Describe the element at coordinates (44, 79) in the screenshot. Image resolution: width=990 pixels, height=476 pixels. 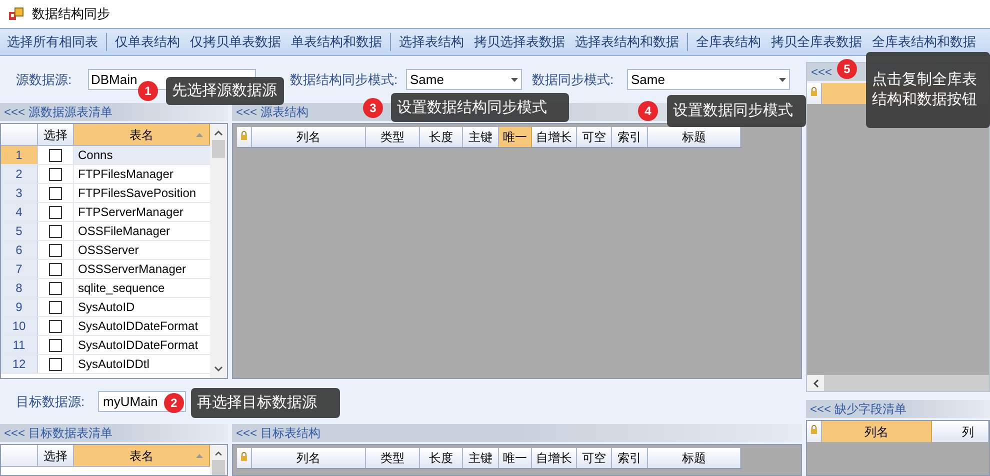
I see `field-label: 源数据源:` at that location.